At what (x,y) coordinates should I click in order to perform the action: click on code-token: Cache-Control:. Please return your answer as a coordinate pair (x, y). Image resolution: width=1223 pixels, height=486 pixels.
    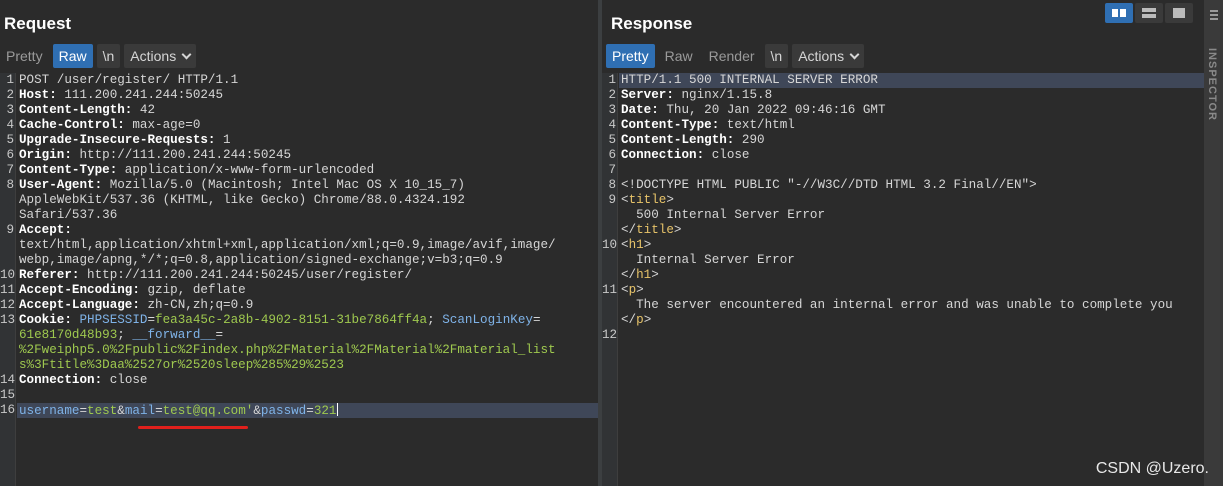
    Looking at the image, I should click on (72, 125).